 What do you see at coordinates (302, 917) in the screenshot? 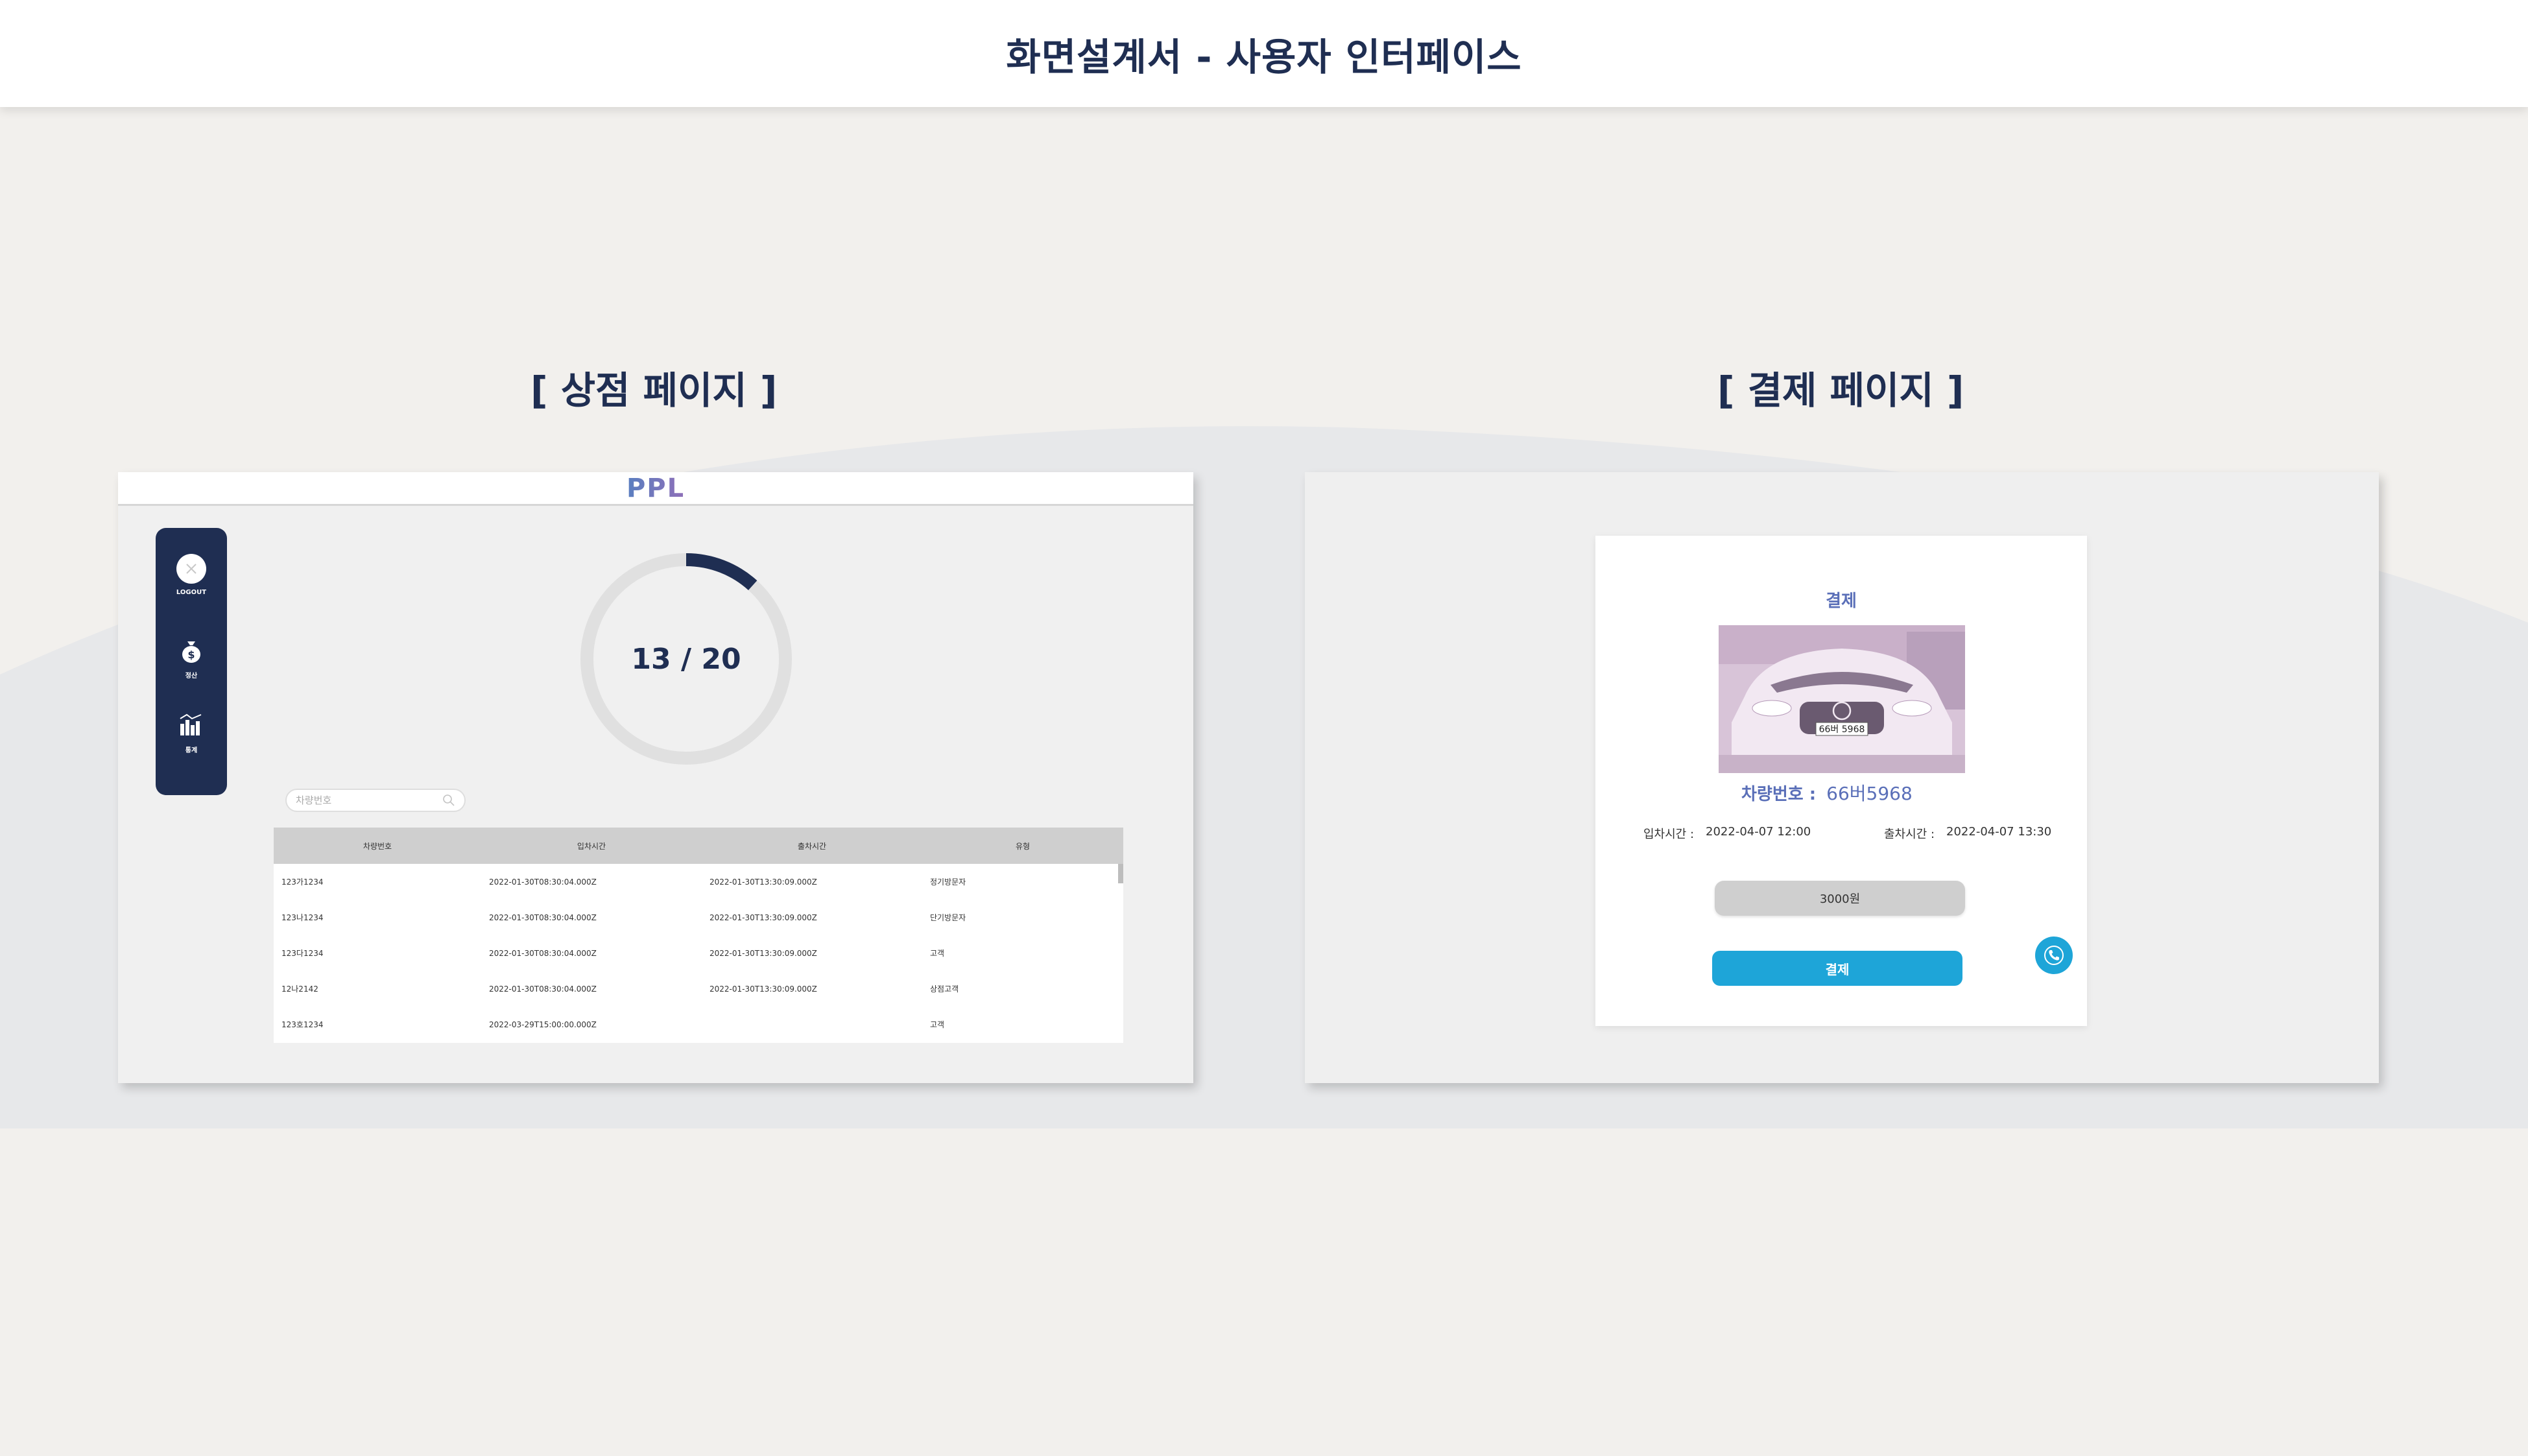
I see `cell-car-number: 123나1234` at bounding box center [302, 917].